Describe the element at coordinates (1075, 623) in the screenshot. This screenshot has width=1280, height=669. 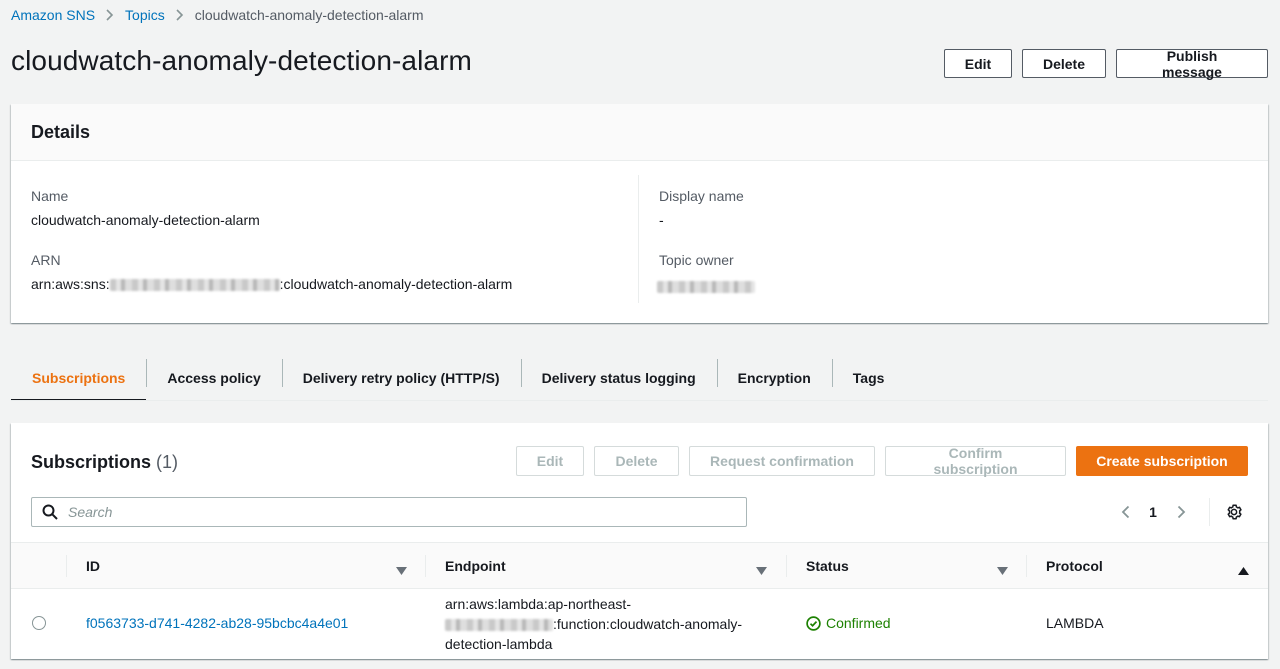
I see `protocol-value: LAMBDA` at that location.